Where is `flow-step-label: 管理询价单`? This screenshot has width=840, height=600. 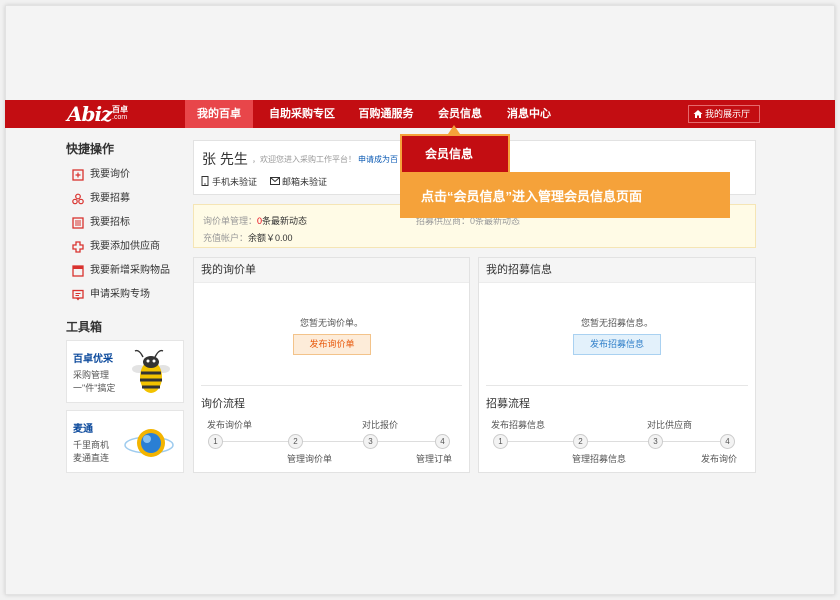 flow-step-label: 管理询价单 is located at coordinates (310, 459).